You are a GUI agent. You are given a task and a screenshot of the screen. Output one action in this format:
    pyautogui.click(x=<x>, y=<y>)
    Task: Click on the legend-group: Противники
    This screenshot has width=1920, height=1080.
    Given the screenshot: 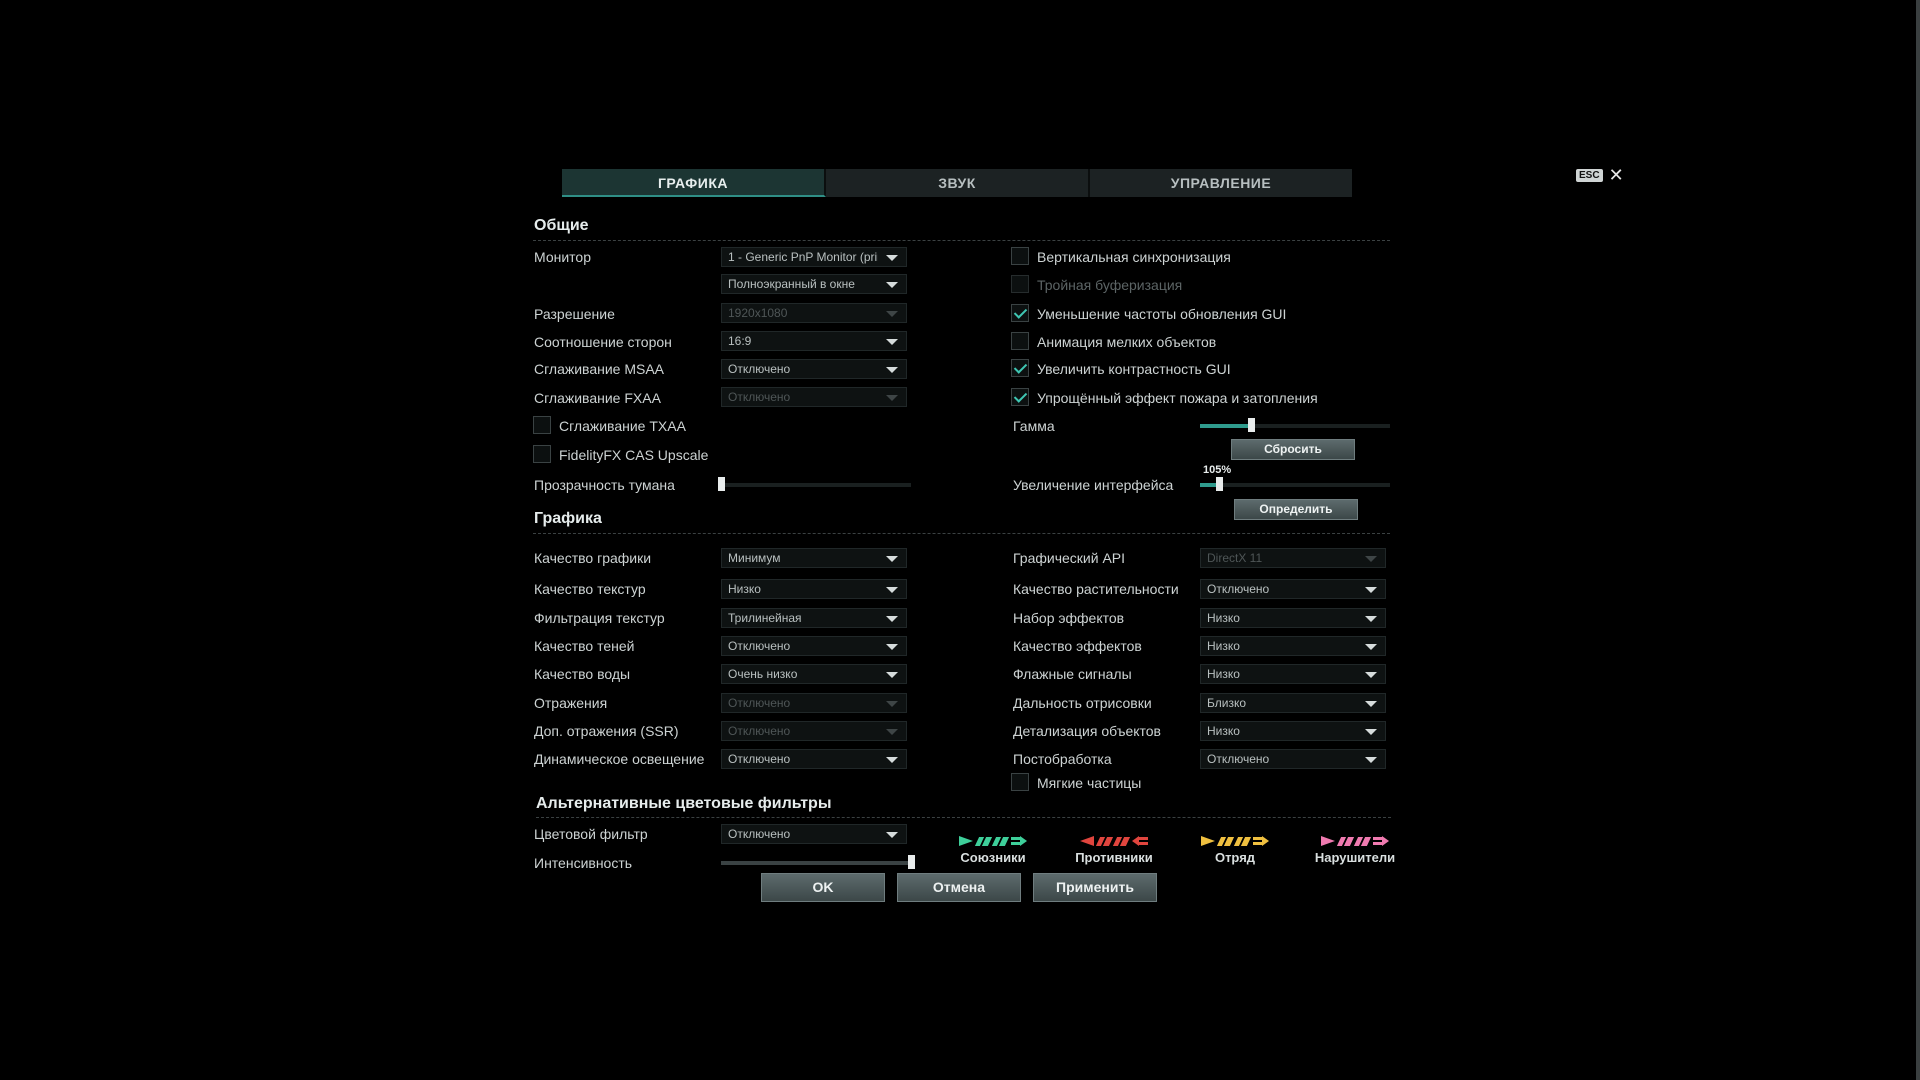 What is the action you would take?
    pyautogui.click(x=1114, y=849)
    